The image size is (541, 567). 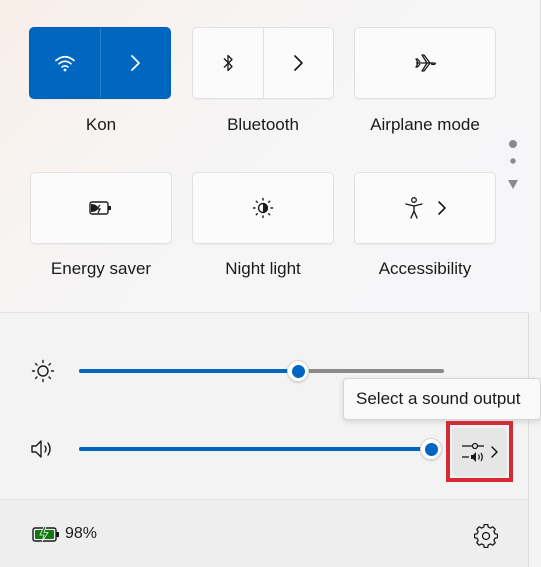 I want to click on bluetooth-toggle-button, so click(x=228, y=63).